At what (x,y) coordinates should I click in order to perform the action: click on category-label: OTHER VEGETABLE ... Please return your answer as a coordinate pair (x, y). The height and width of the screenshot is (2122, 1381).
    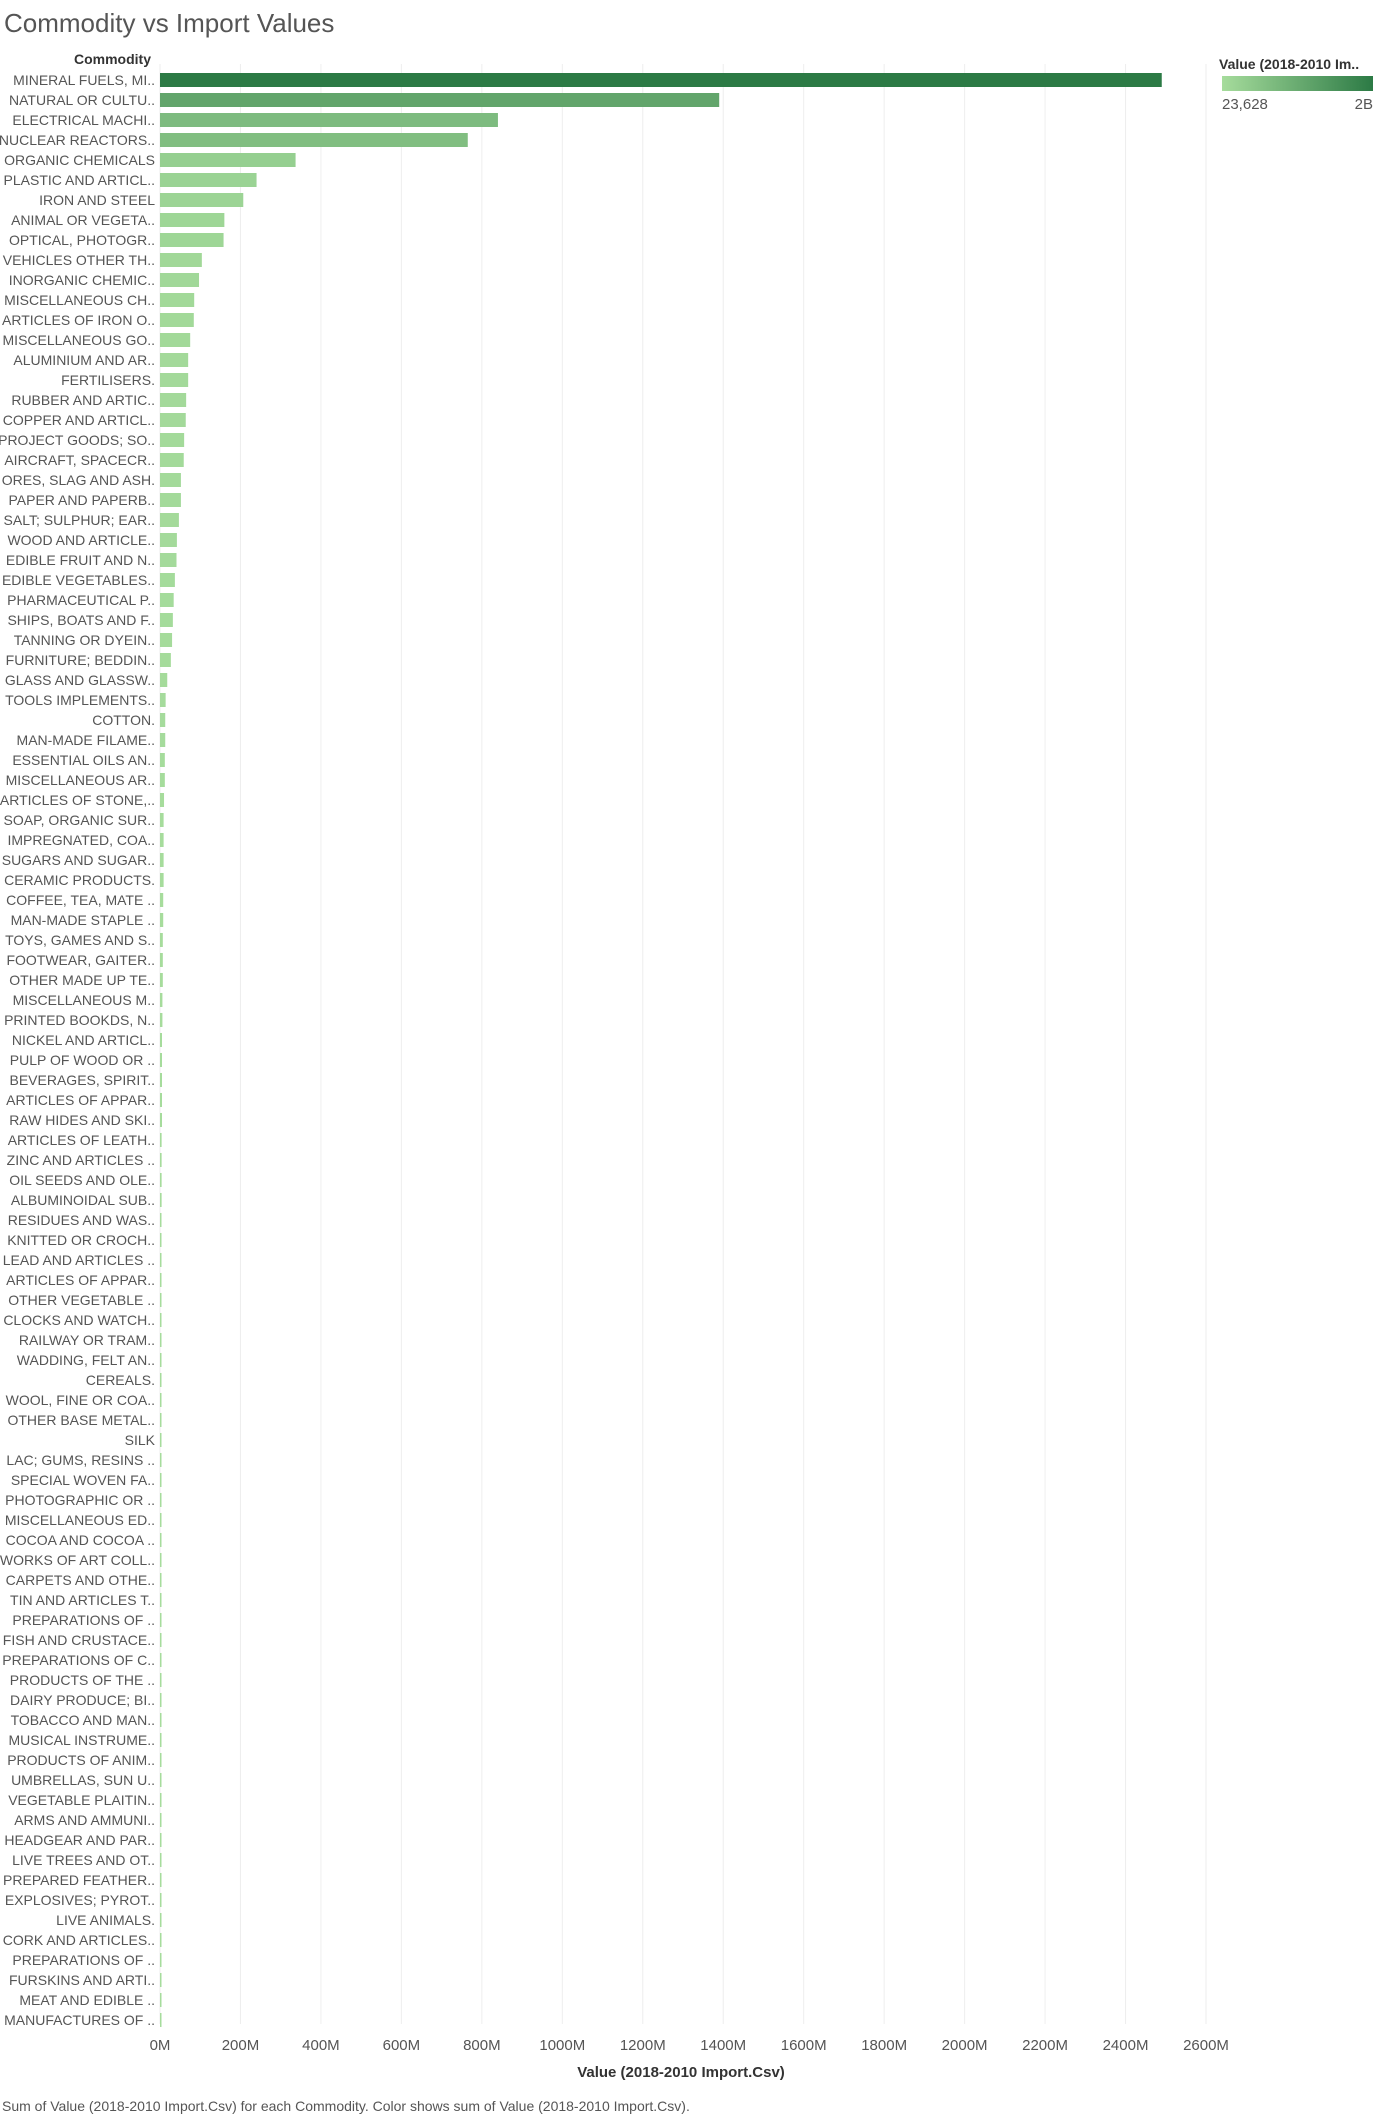
    Looking at the image, I should click on (81, 1300).